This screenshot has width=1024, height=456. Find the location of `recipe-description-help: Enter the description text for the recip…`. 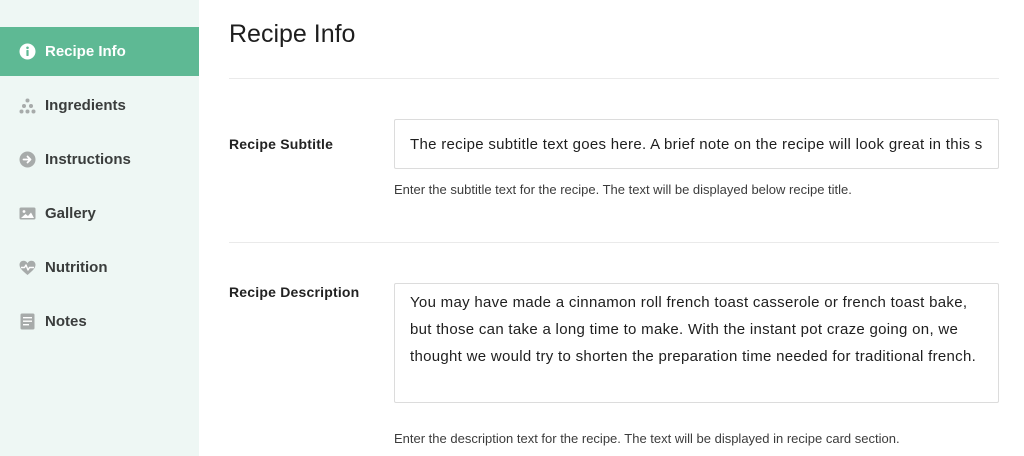

recipe-description-help: Enter the description text for the recip… is located at coordinates (647, 438).